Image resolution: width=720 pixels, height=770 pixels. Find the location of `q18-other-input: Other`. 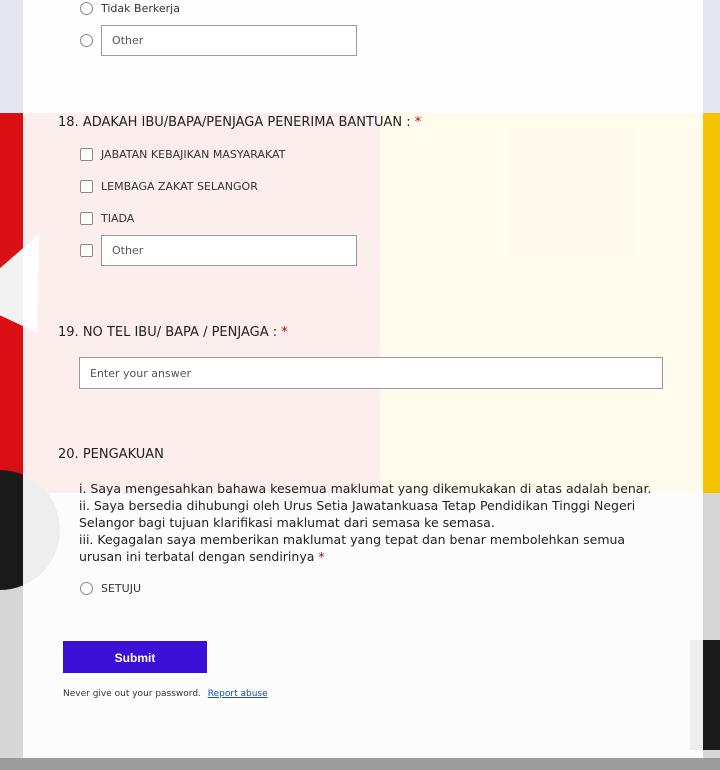

q18-other-input: Other is located at coordinates (229, 250).